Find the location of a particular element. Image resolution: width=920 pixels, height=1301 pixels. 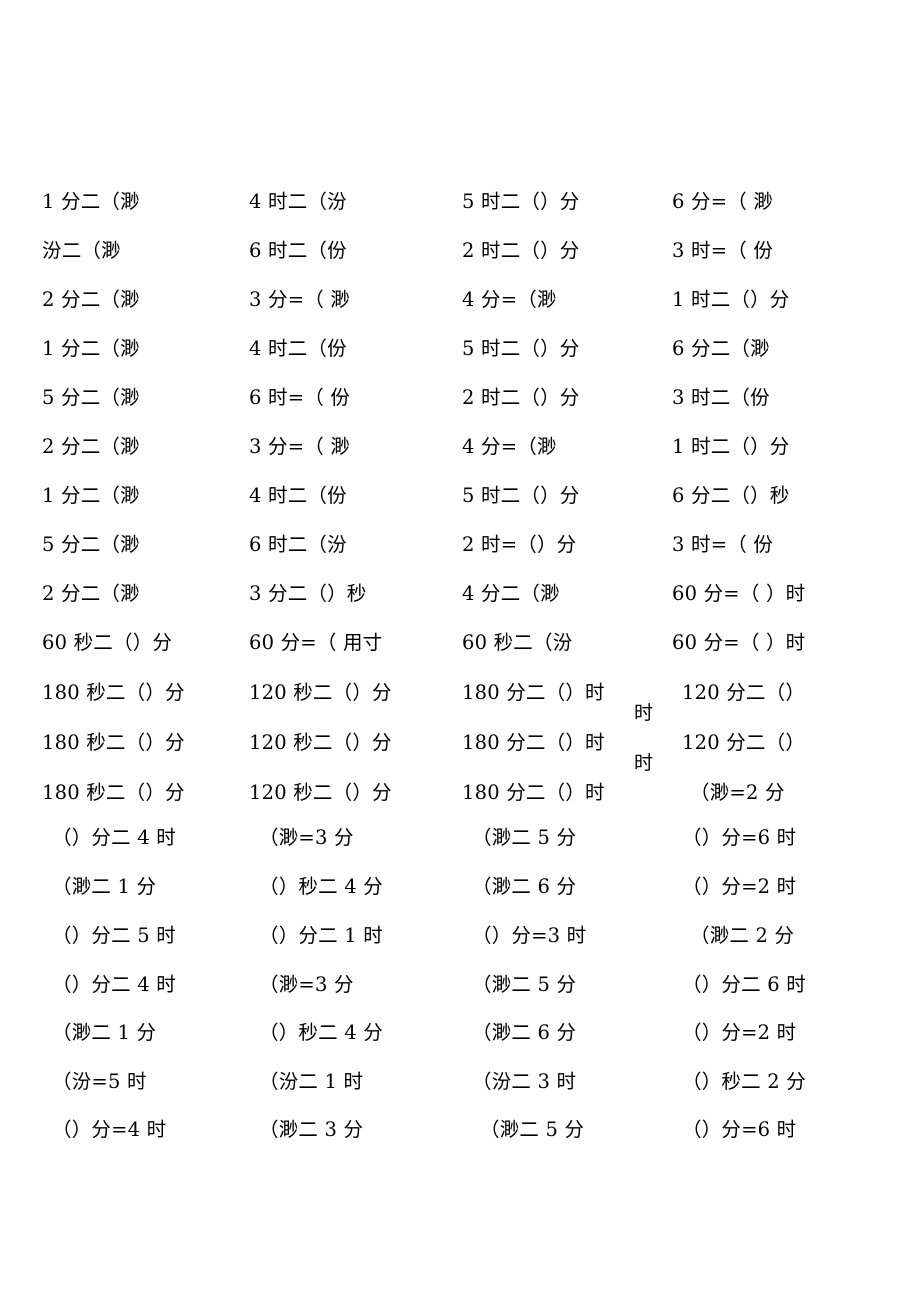

exercise-item: 60 秒二（）分 is located at coordinates (107, 643).